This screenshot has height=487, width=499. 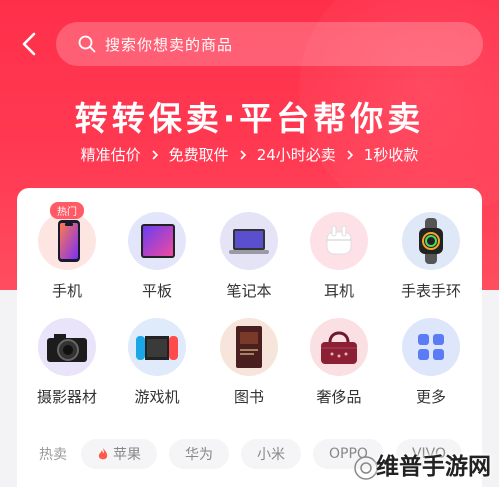 What do you see at coordinates (338, 291) in the screenshot?
I see `category-label: 耳机` at bounding box center [338, 291].